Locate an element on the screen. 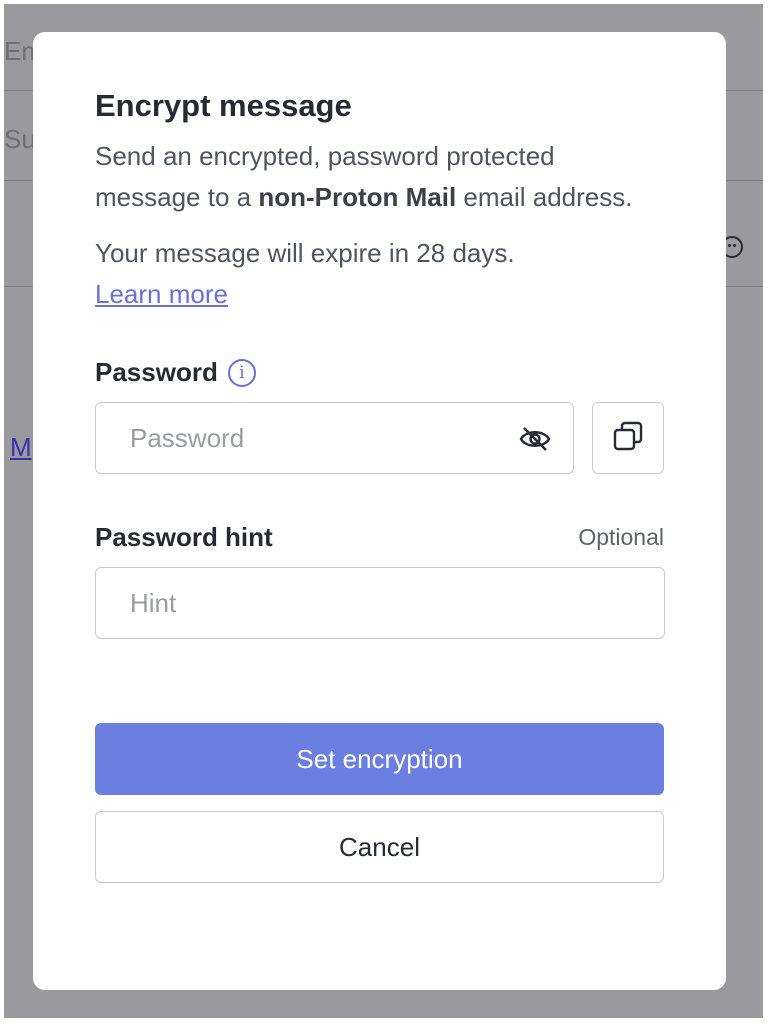 This screenshot has width=769, height=1024. password-field is located at coordinates (335, 438).